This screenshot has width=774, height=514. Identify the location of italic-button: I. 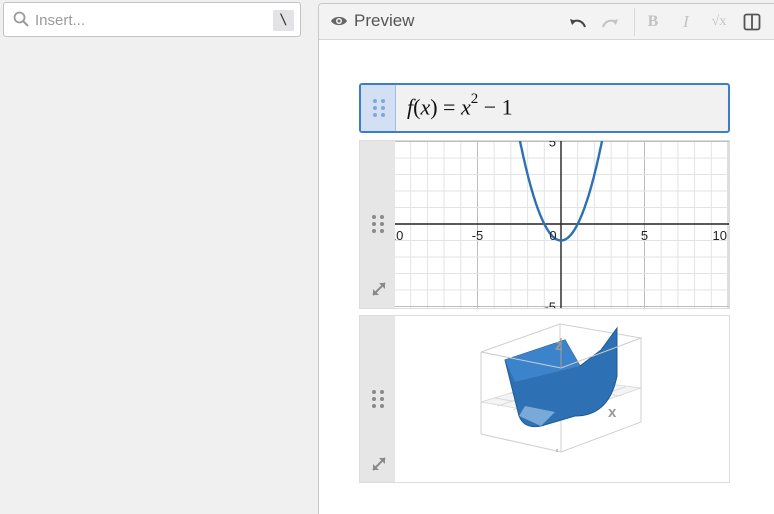
(686, 22).